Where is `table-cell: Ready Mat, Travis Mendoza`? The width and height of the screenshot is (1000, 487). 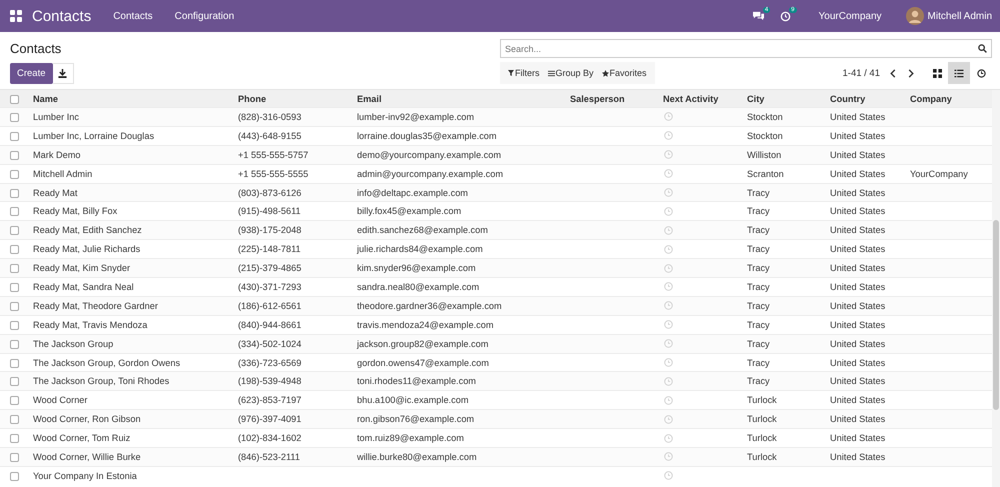 table-cell: Ready Mat, Travis Mendoza is located at coordinates (90, 325).